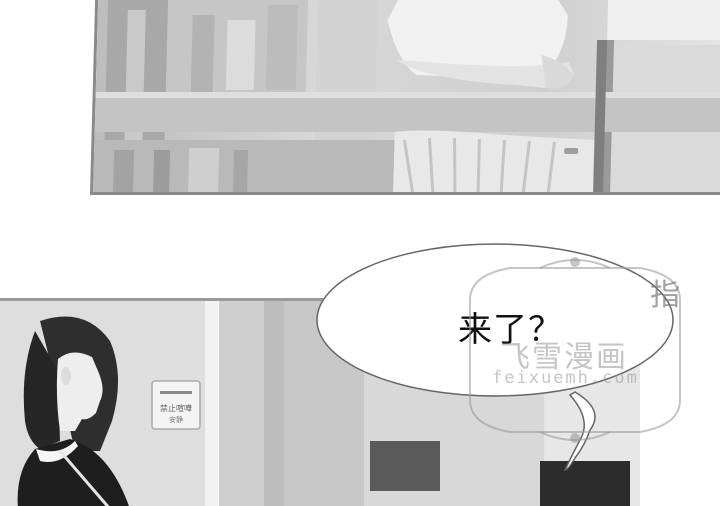  I want to click on watermark-url: feixuemh.com, so click(565, 378).